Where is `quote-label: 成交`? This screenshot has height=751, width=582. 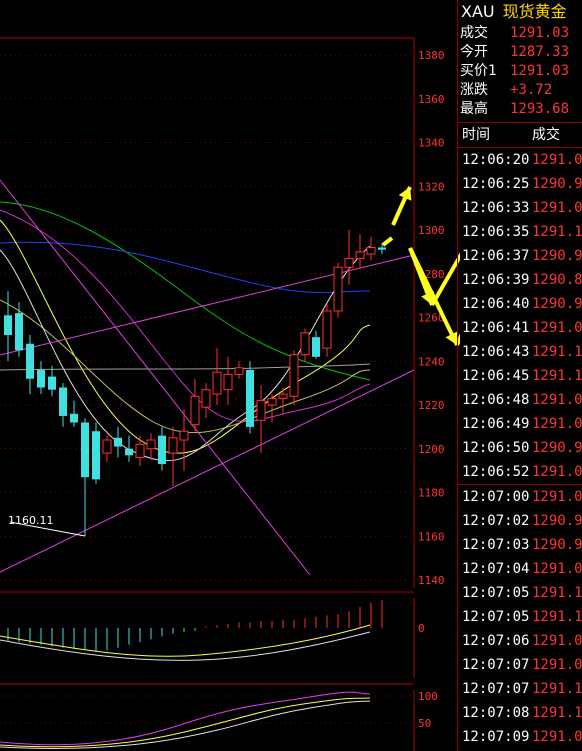
quote-label: 成交 is located at coordinates (474, 33).